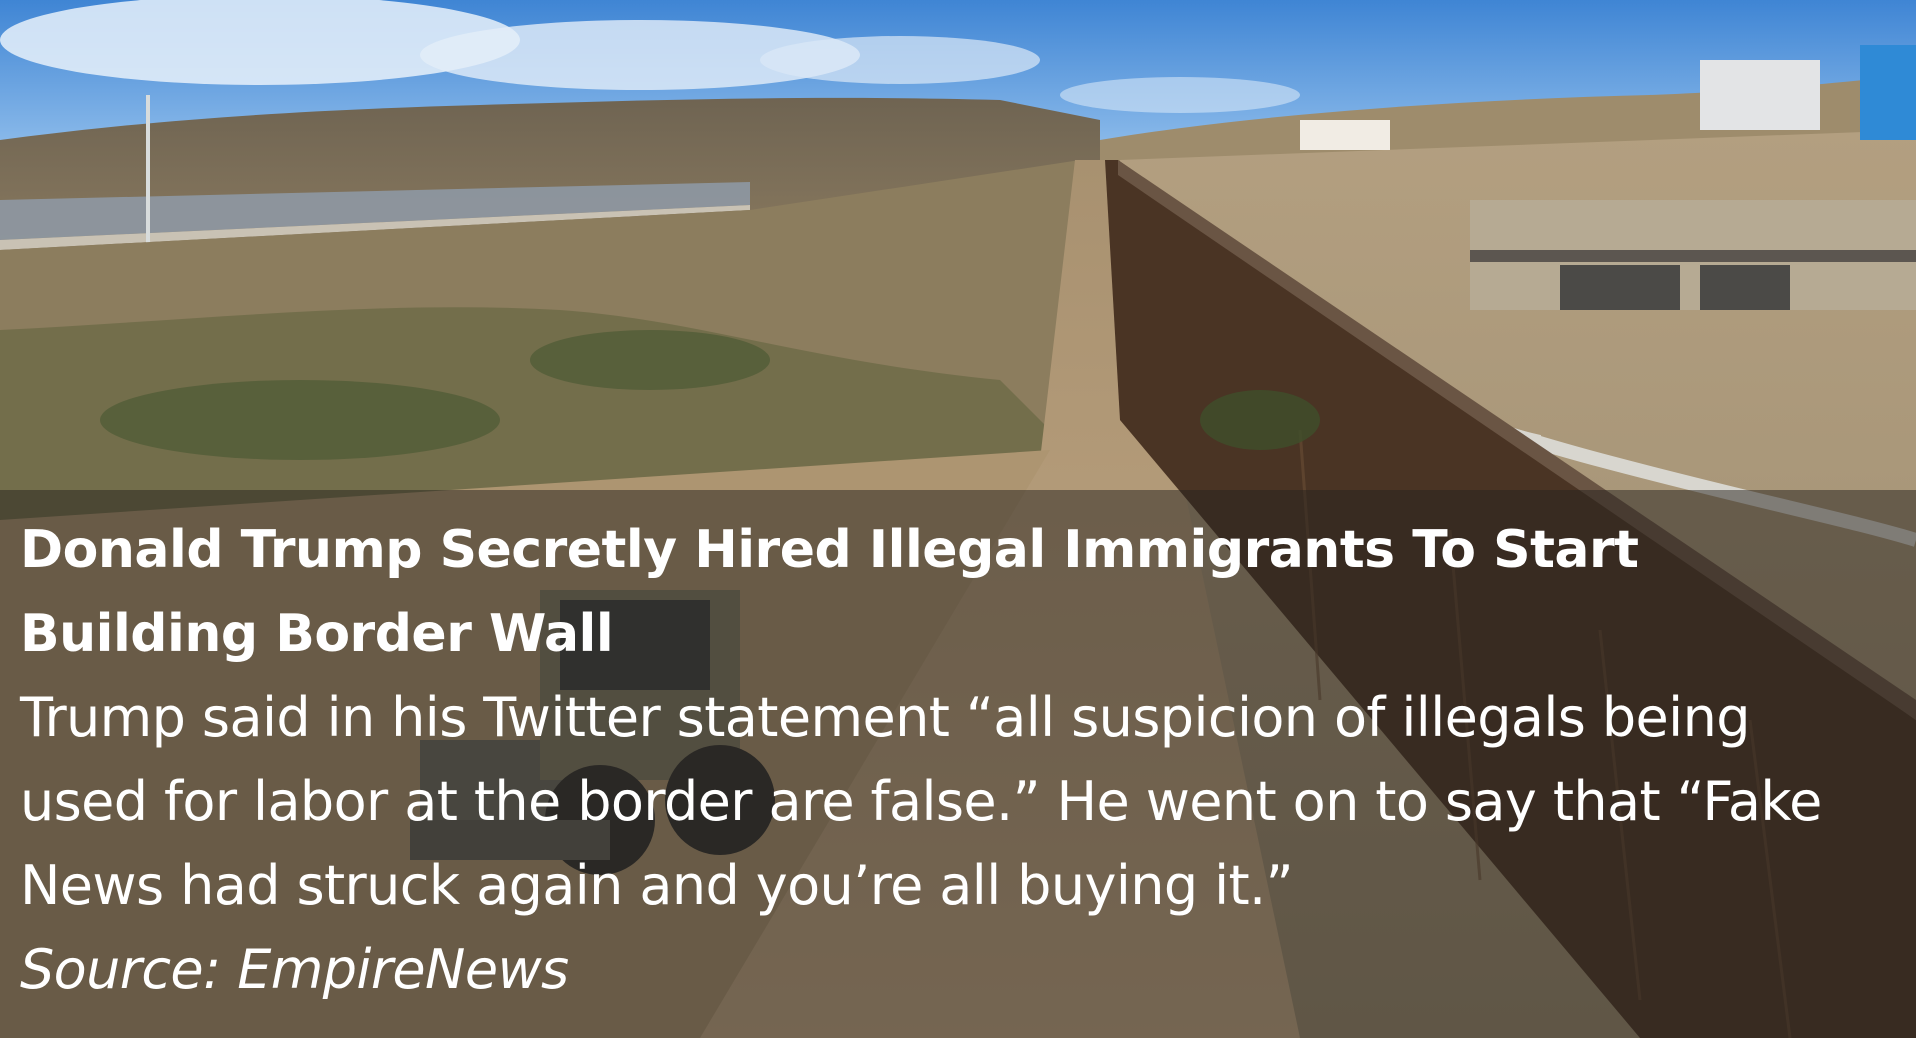  What do you see at coordinates (294, 969) in the screenshot?
I see `source-credit: Source: EmpireNews` at bounding box center [294, 969].